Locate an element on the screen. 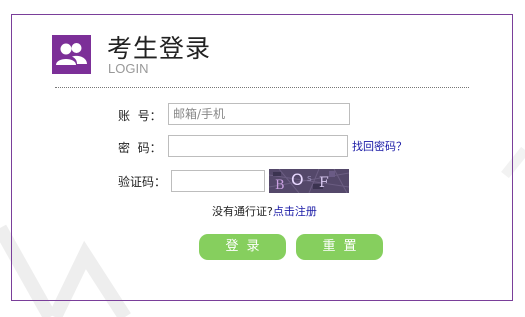 The height and width of the screenshot is (317, 525). register-prompt-text: 没有通行证? is located at coordinates (242, 211).